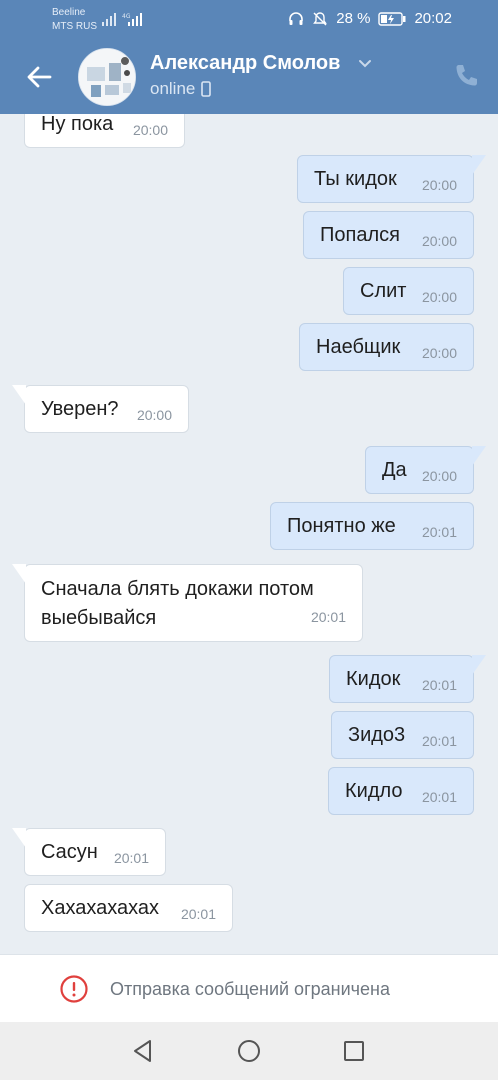  Describe the element at coordinates (407, 679) in the screenshot. I see `message-outgoing: Кидок 20:01` at that location.